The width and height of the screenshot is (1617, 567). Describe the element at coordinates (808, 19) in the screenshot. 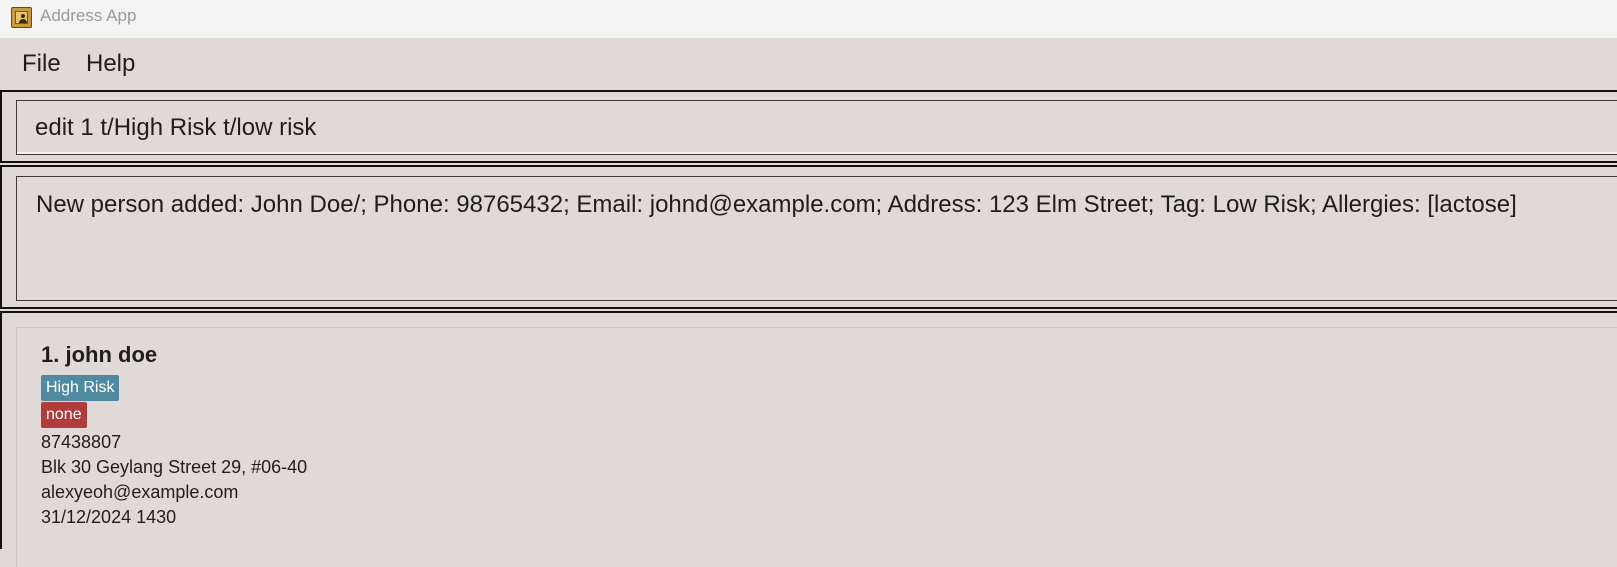

I see `title-bar: Address App` at that location.